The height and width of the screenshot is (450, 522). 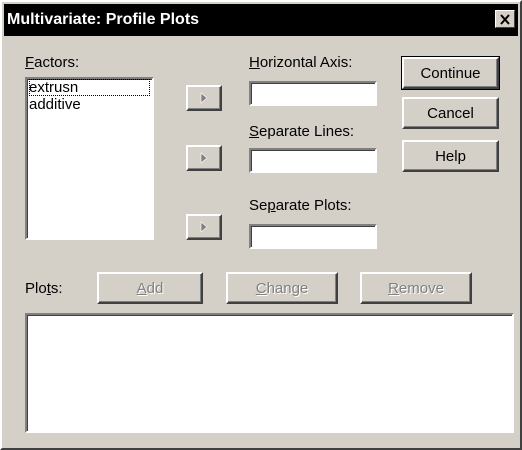 What do you see at coordinates (89, 87) in the screenshot?
I see `factor-item-extrusn: extrusn` at bounding box center [89, 87].